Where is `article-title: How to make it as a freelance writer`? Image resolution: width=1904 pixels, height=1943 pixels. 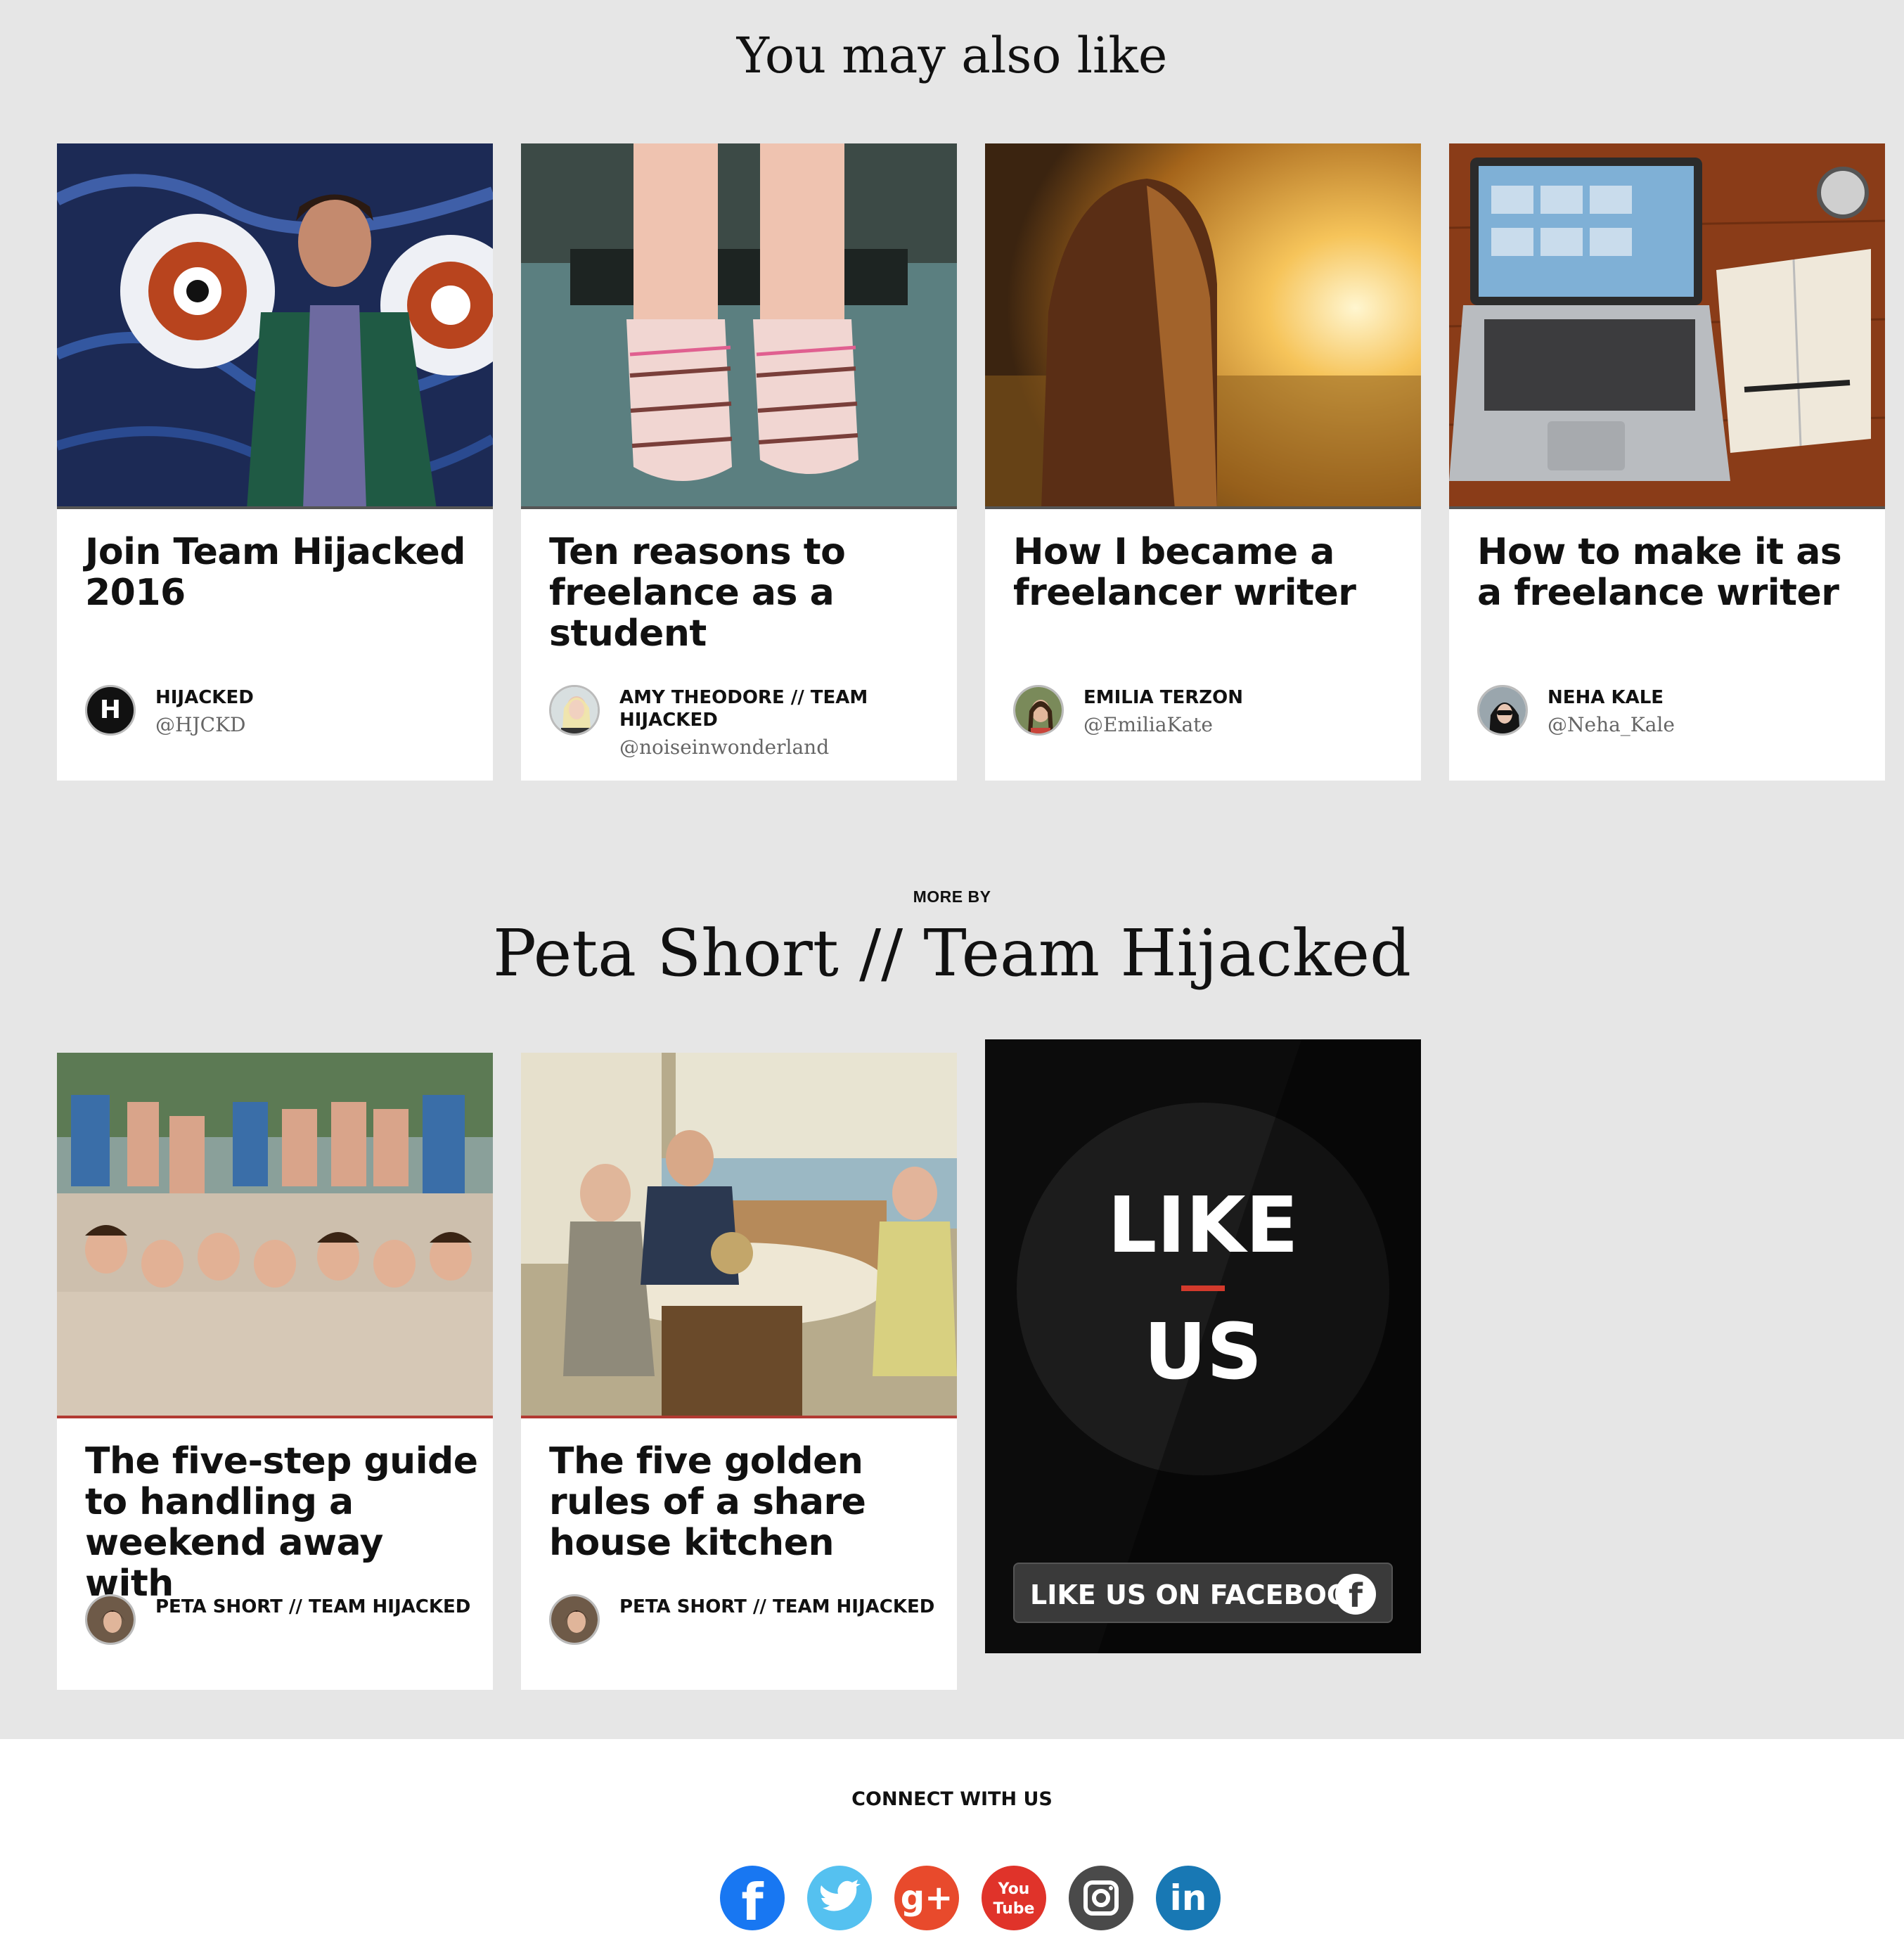 article-title: How to make it as a freelance writer is located at coordinates (1674, 572).